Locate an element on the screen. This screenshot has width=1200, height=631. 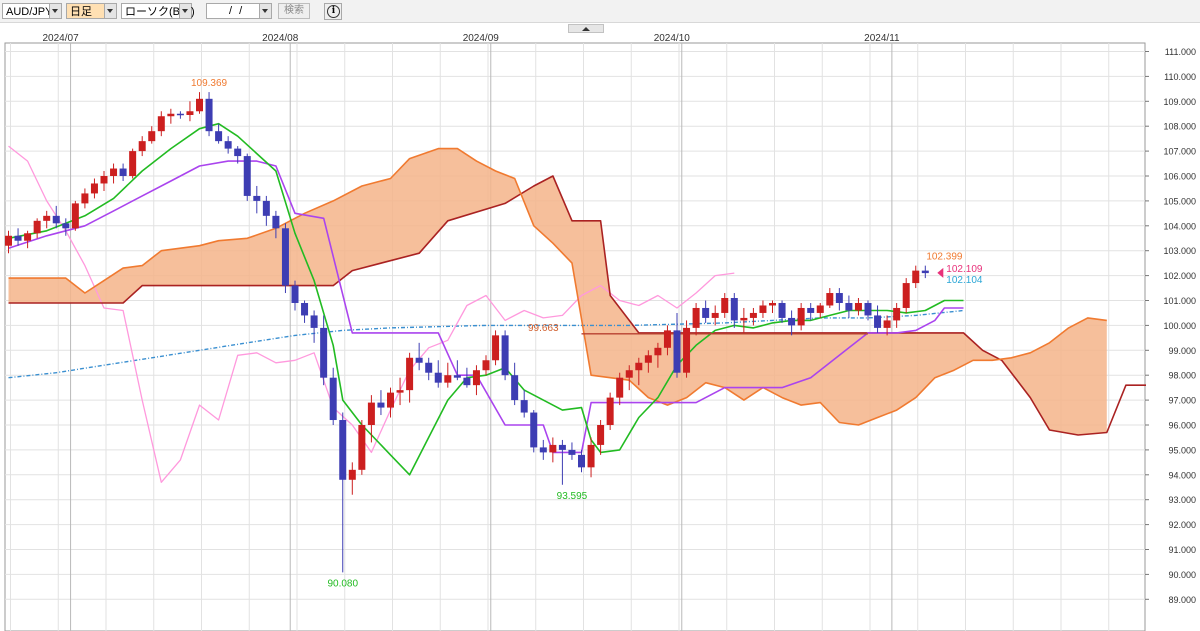
symbol-select-value: AUD/JPY is located at coordinates (29, 12).